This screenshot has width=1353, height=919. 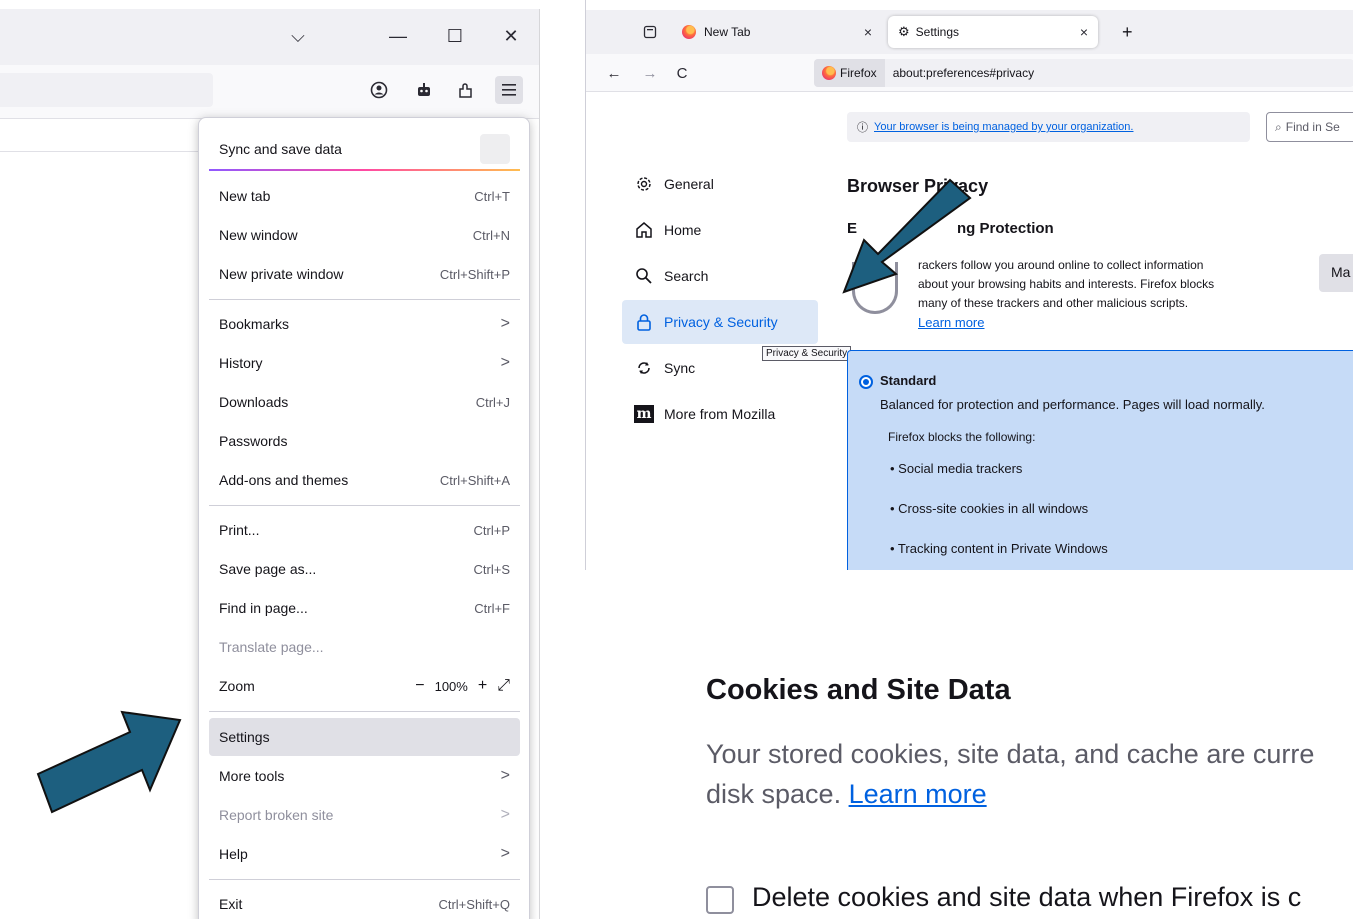 What do you see at coordinates (364, 402) in the screenshot?
I see `menu-item-downloads: Downloads Ctrl+J` at bounding box center [364, 402].